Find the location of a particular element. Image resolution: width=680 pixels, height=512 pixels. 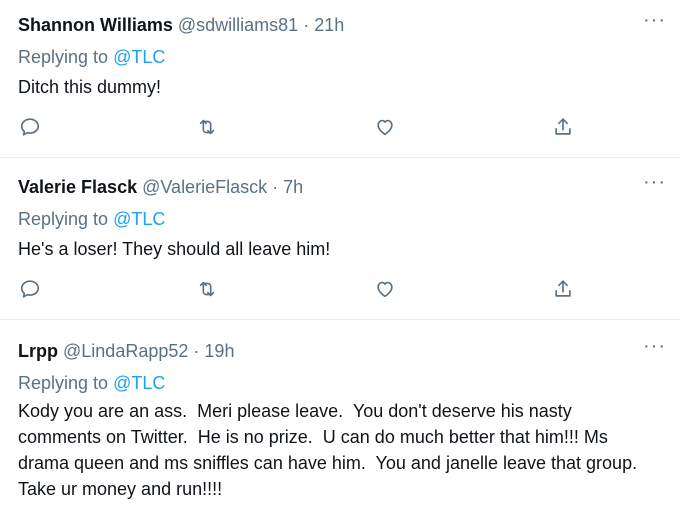

author-handle: @sdwilliams81 is located at coordinates (238, 25).